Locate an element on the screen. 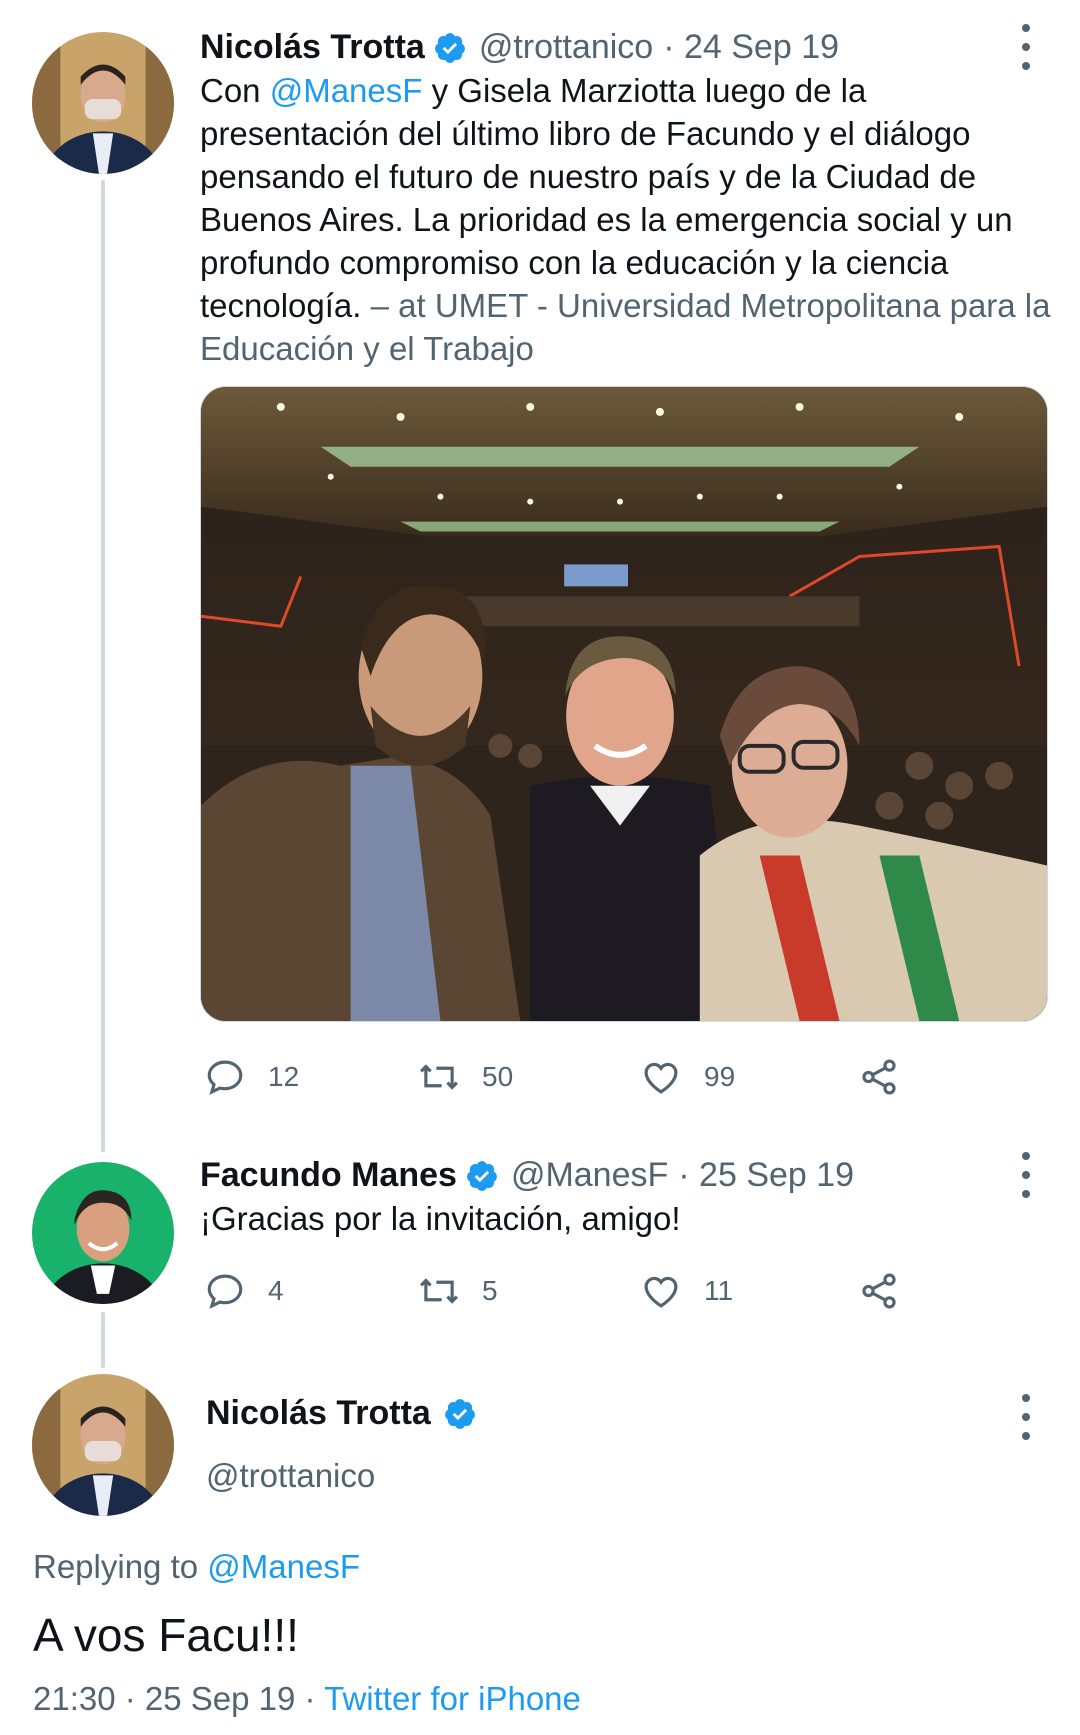 This screenshot has height=1735, width=1080. main-author: Nicolás Trotta is located at coordinates (347, 1413).